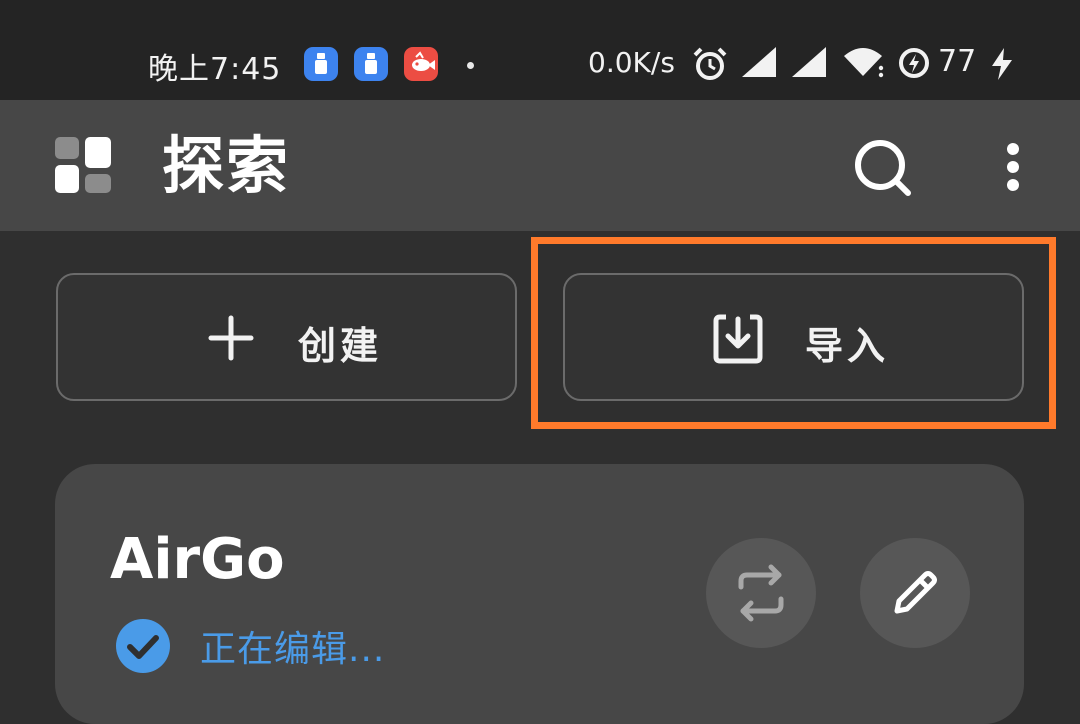 The width and height of the screenshot is (1080, 724). I want to click on apps-grid-icon, so click(83, 165).